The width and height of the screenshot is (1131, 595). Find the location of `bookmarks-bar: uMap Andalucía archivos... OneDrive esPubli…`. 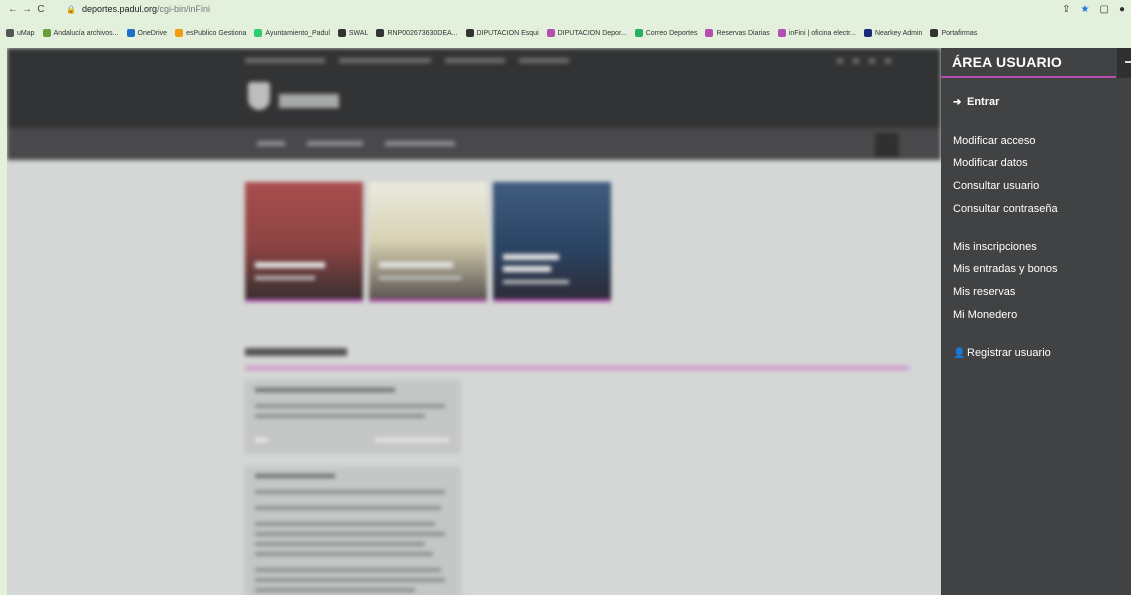

bookmarks-bar: uMap Andalucía archivos... OneDrive esPubli… is located at coordinates (565, 33).